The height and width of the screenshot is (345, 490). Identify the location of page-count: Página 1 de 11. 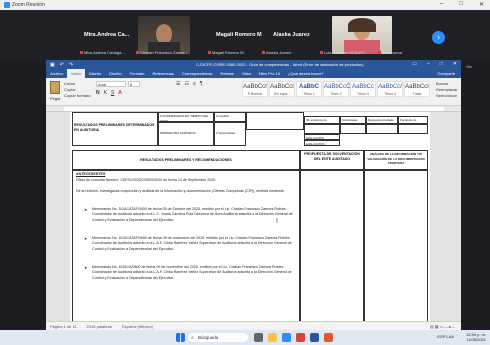
(63, 326).